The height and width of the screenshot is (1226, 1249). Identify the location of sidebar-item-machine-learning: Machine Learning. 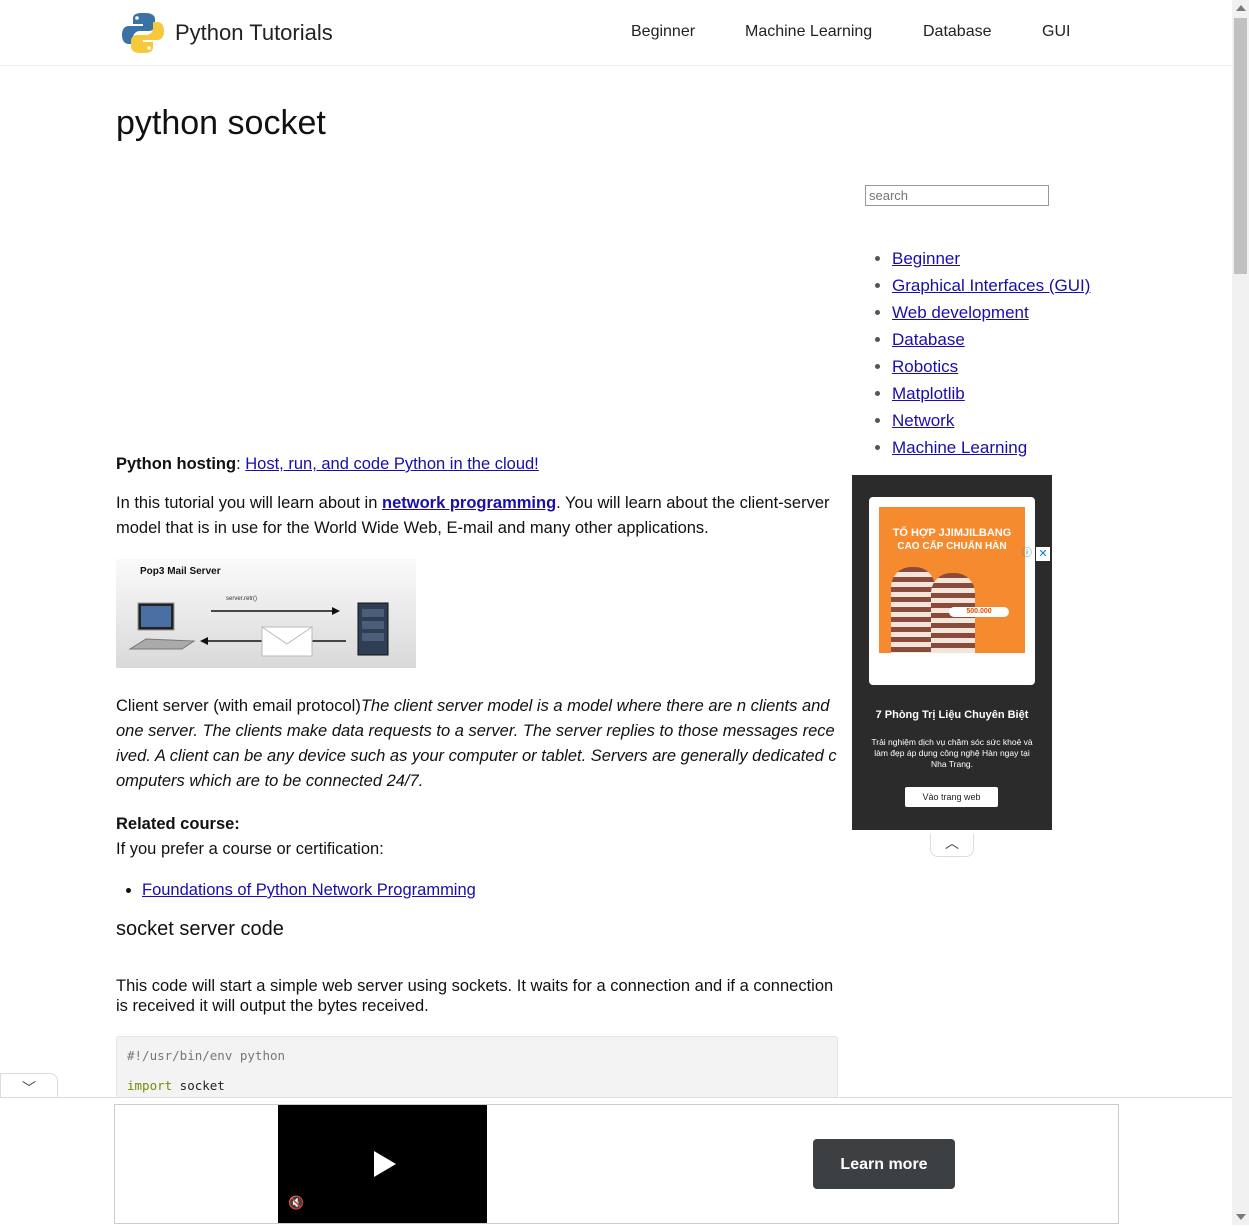
(959, 447).